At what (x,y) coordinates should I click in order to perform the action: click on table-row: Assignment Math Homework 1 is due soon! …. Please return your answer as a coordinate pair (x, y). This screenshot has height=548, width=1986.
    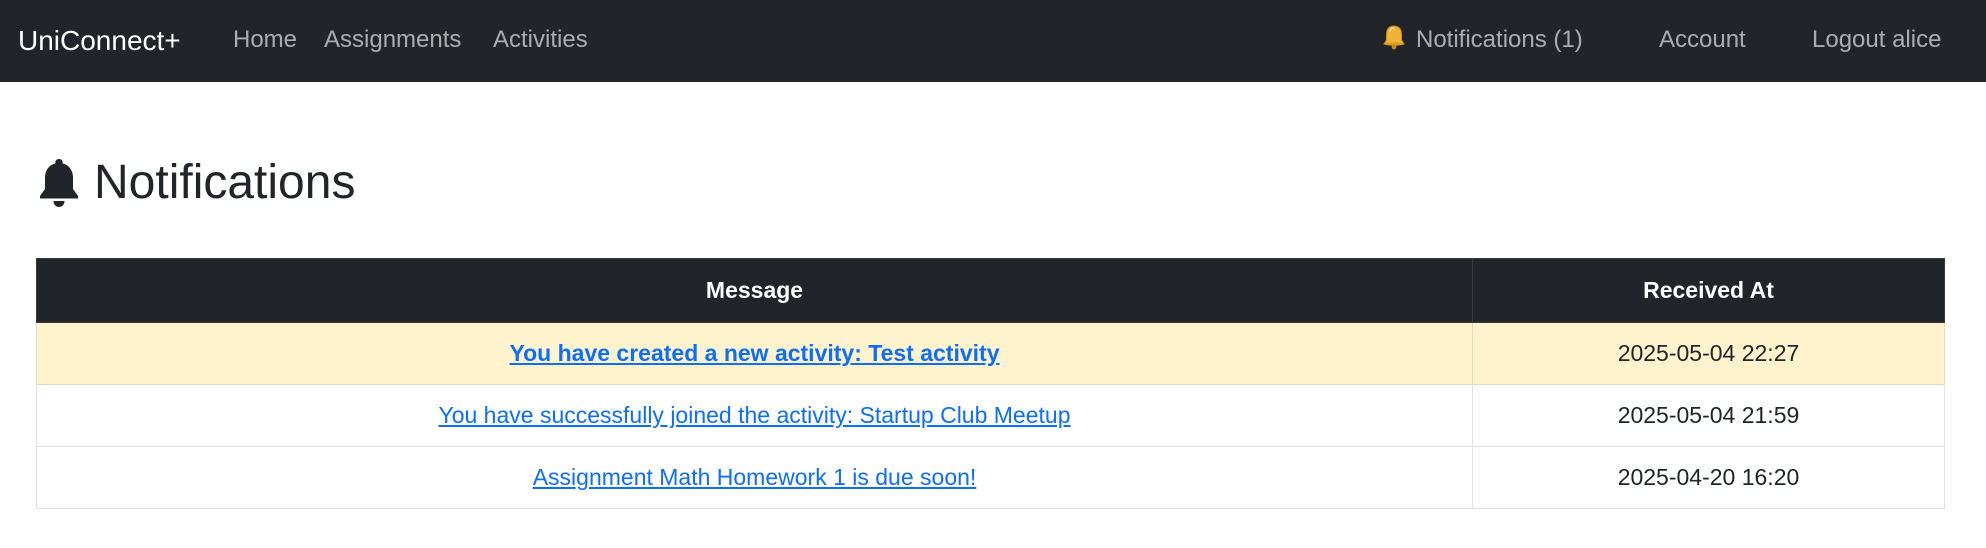
    Looking at the image, I should click on (990, 477).